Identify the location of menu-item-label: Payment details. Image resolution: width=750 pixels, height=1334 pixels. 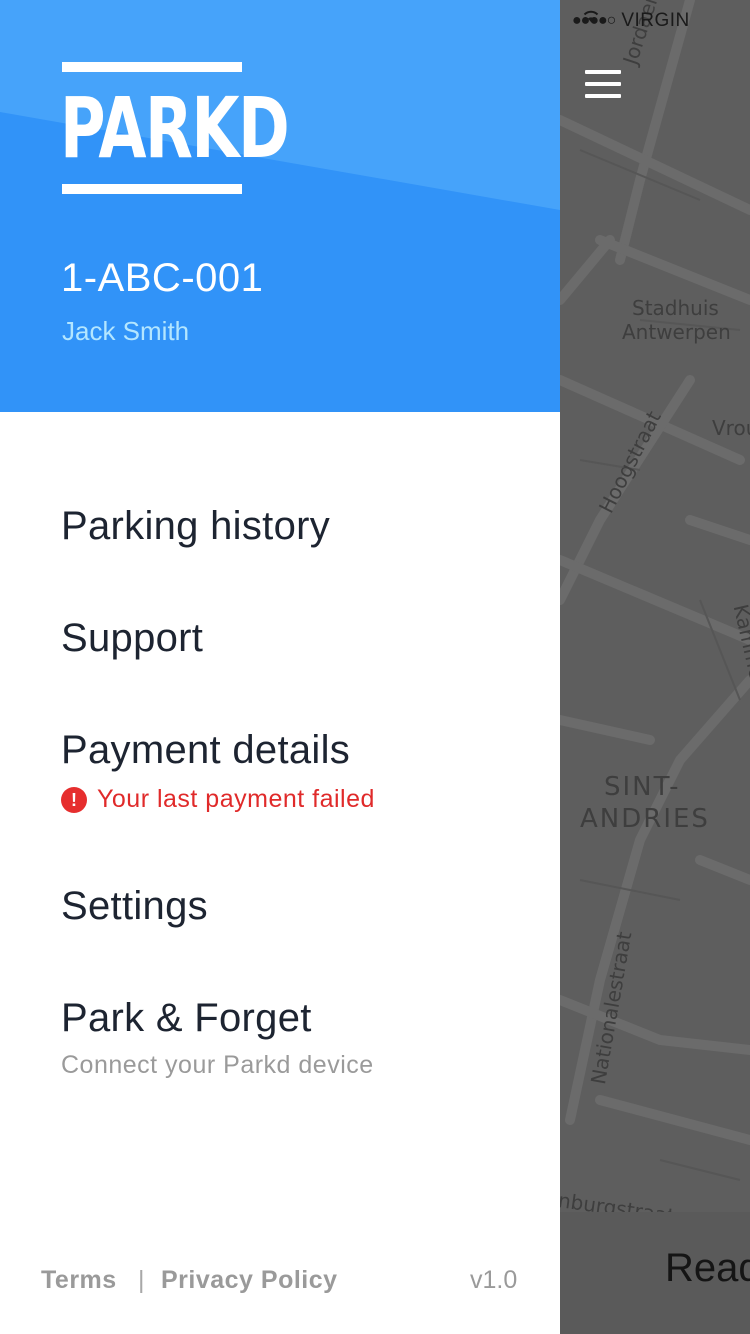
(206, 750).